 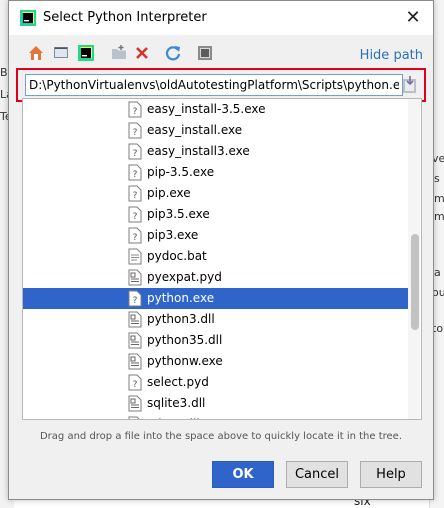 I want to click on tree-row: sqlite3.dll, so click(x=216, y=403).